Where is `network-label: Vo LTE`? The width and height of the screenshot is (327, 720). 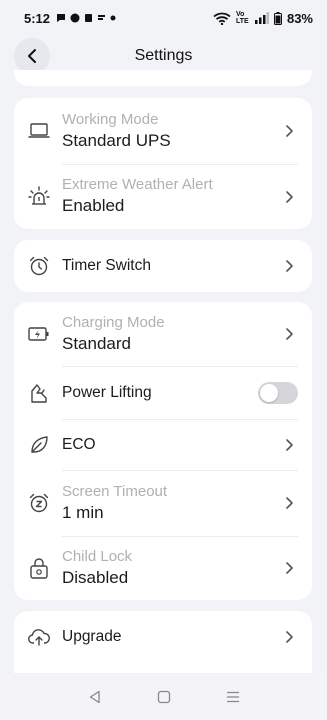 network-label: Vo LTE is located at coordinates (242, 18).